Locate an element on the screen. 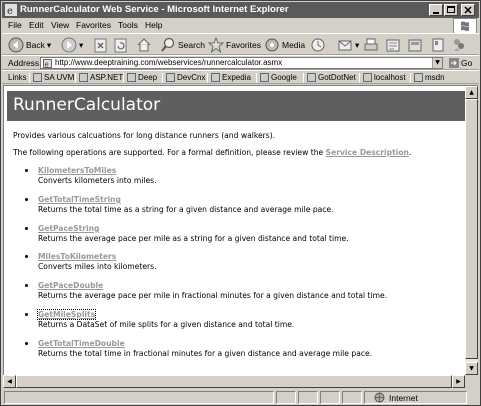 This screenshot has height=406, width=481. status-panel is located at coordinates (330, 397).